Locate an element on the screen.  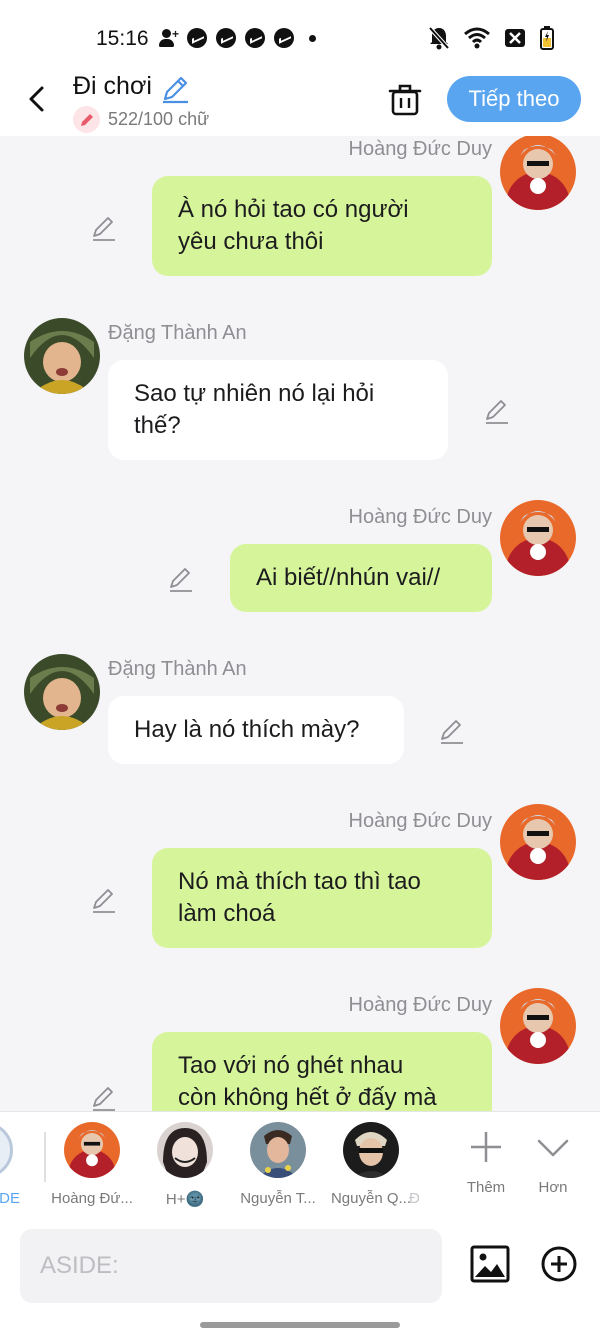
battery-icon is located at coordinates (547, 38).